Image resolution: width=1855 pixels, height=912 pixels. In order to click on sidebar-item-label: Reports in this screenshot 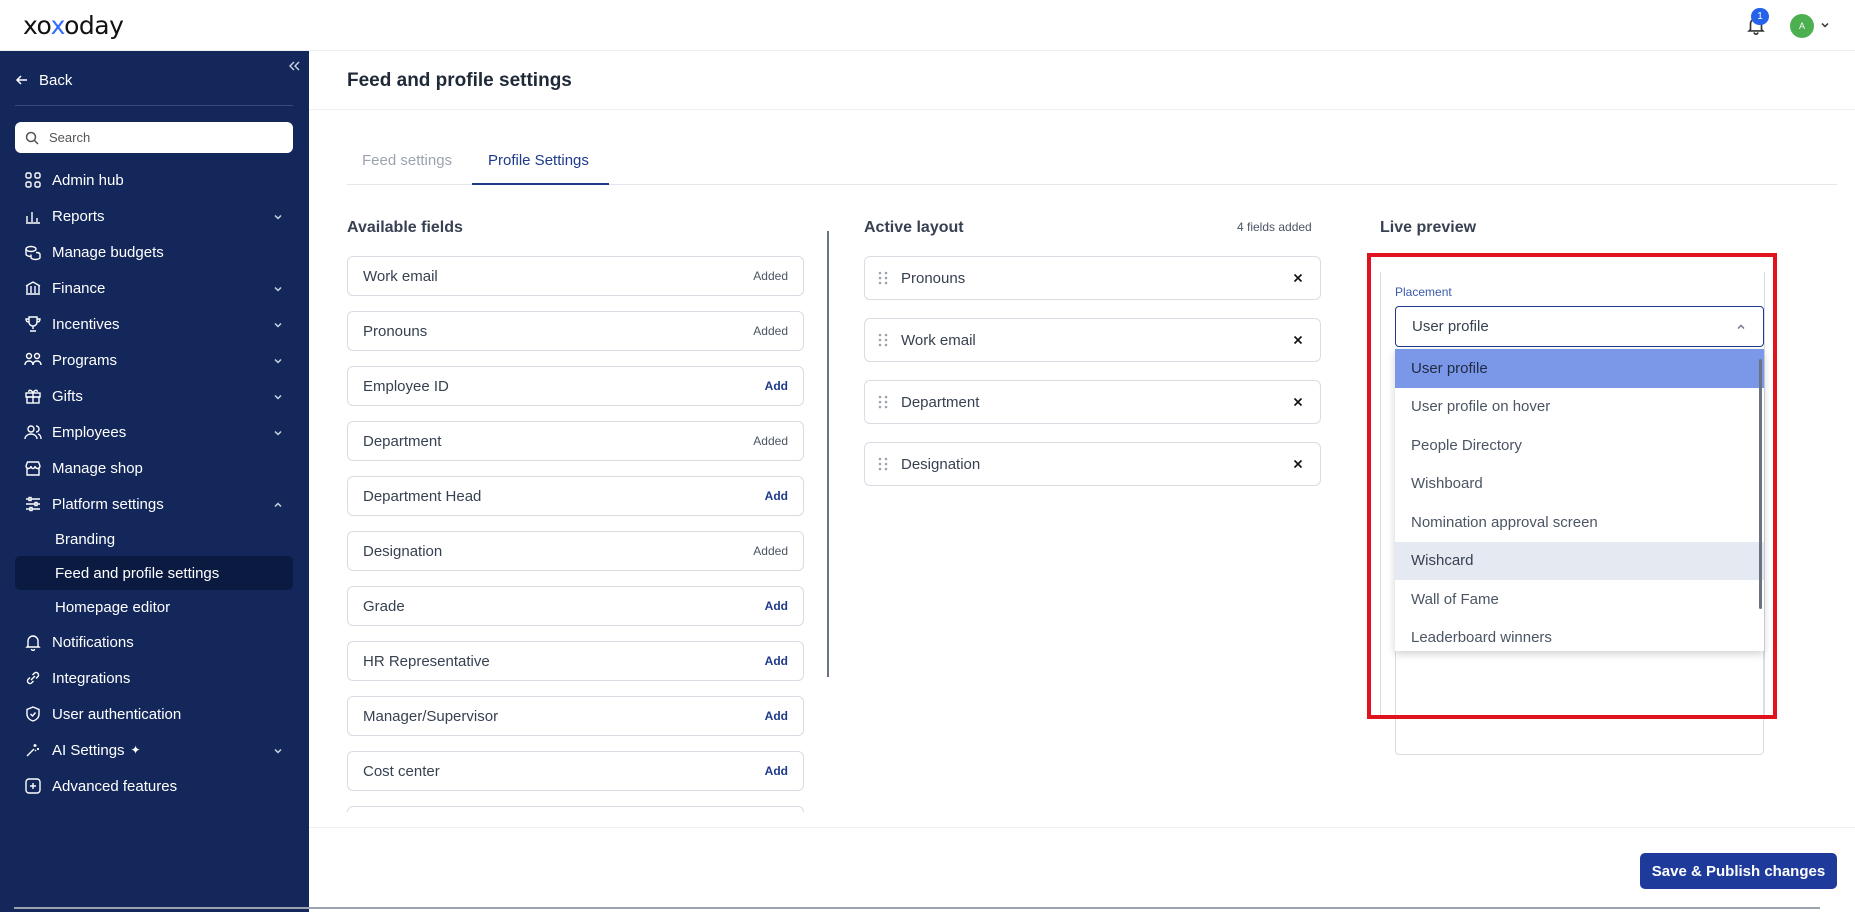, I will do `click(78, 216)`.